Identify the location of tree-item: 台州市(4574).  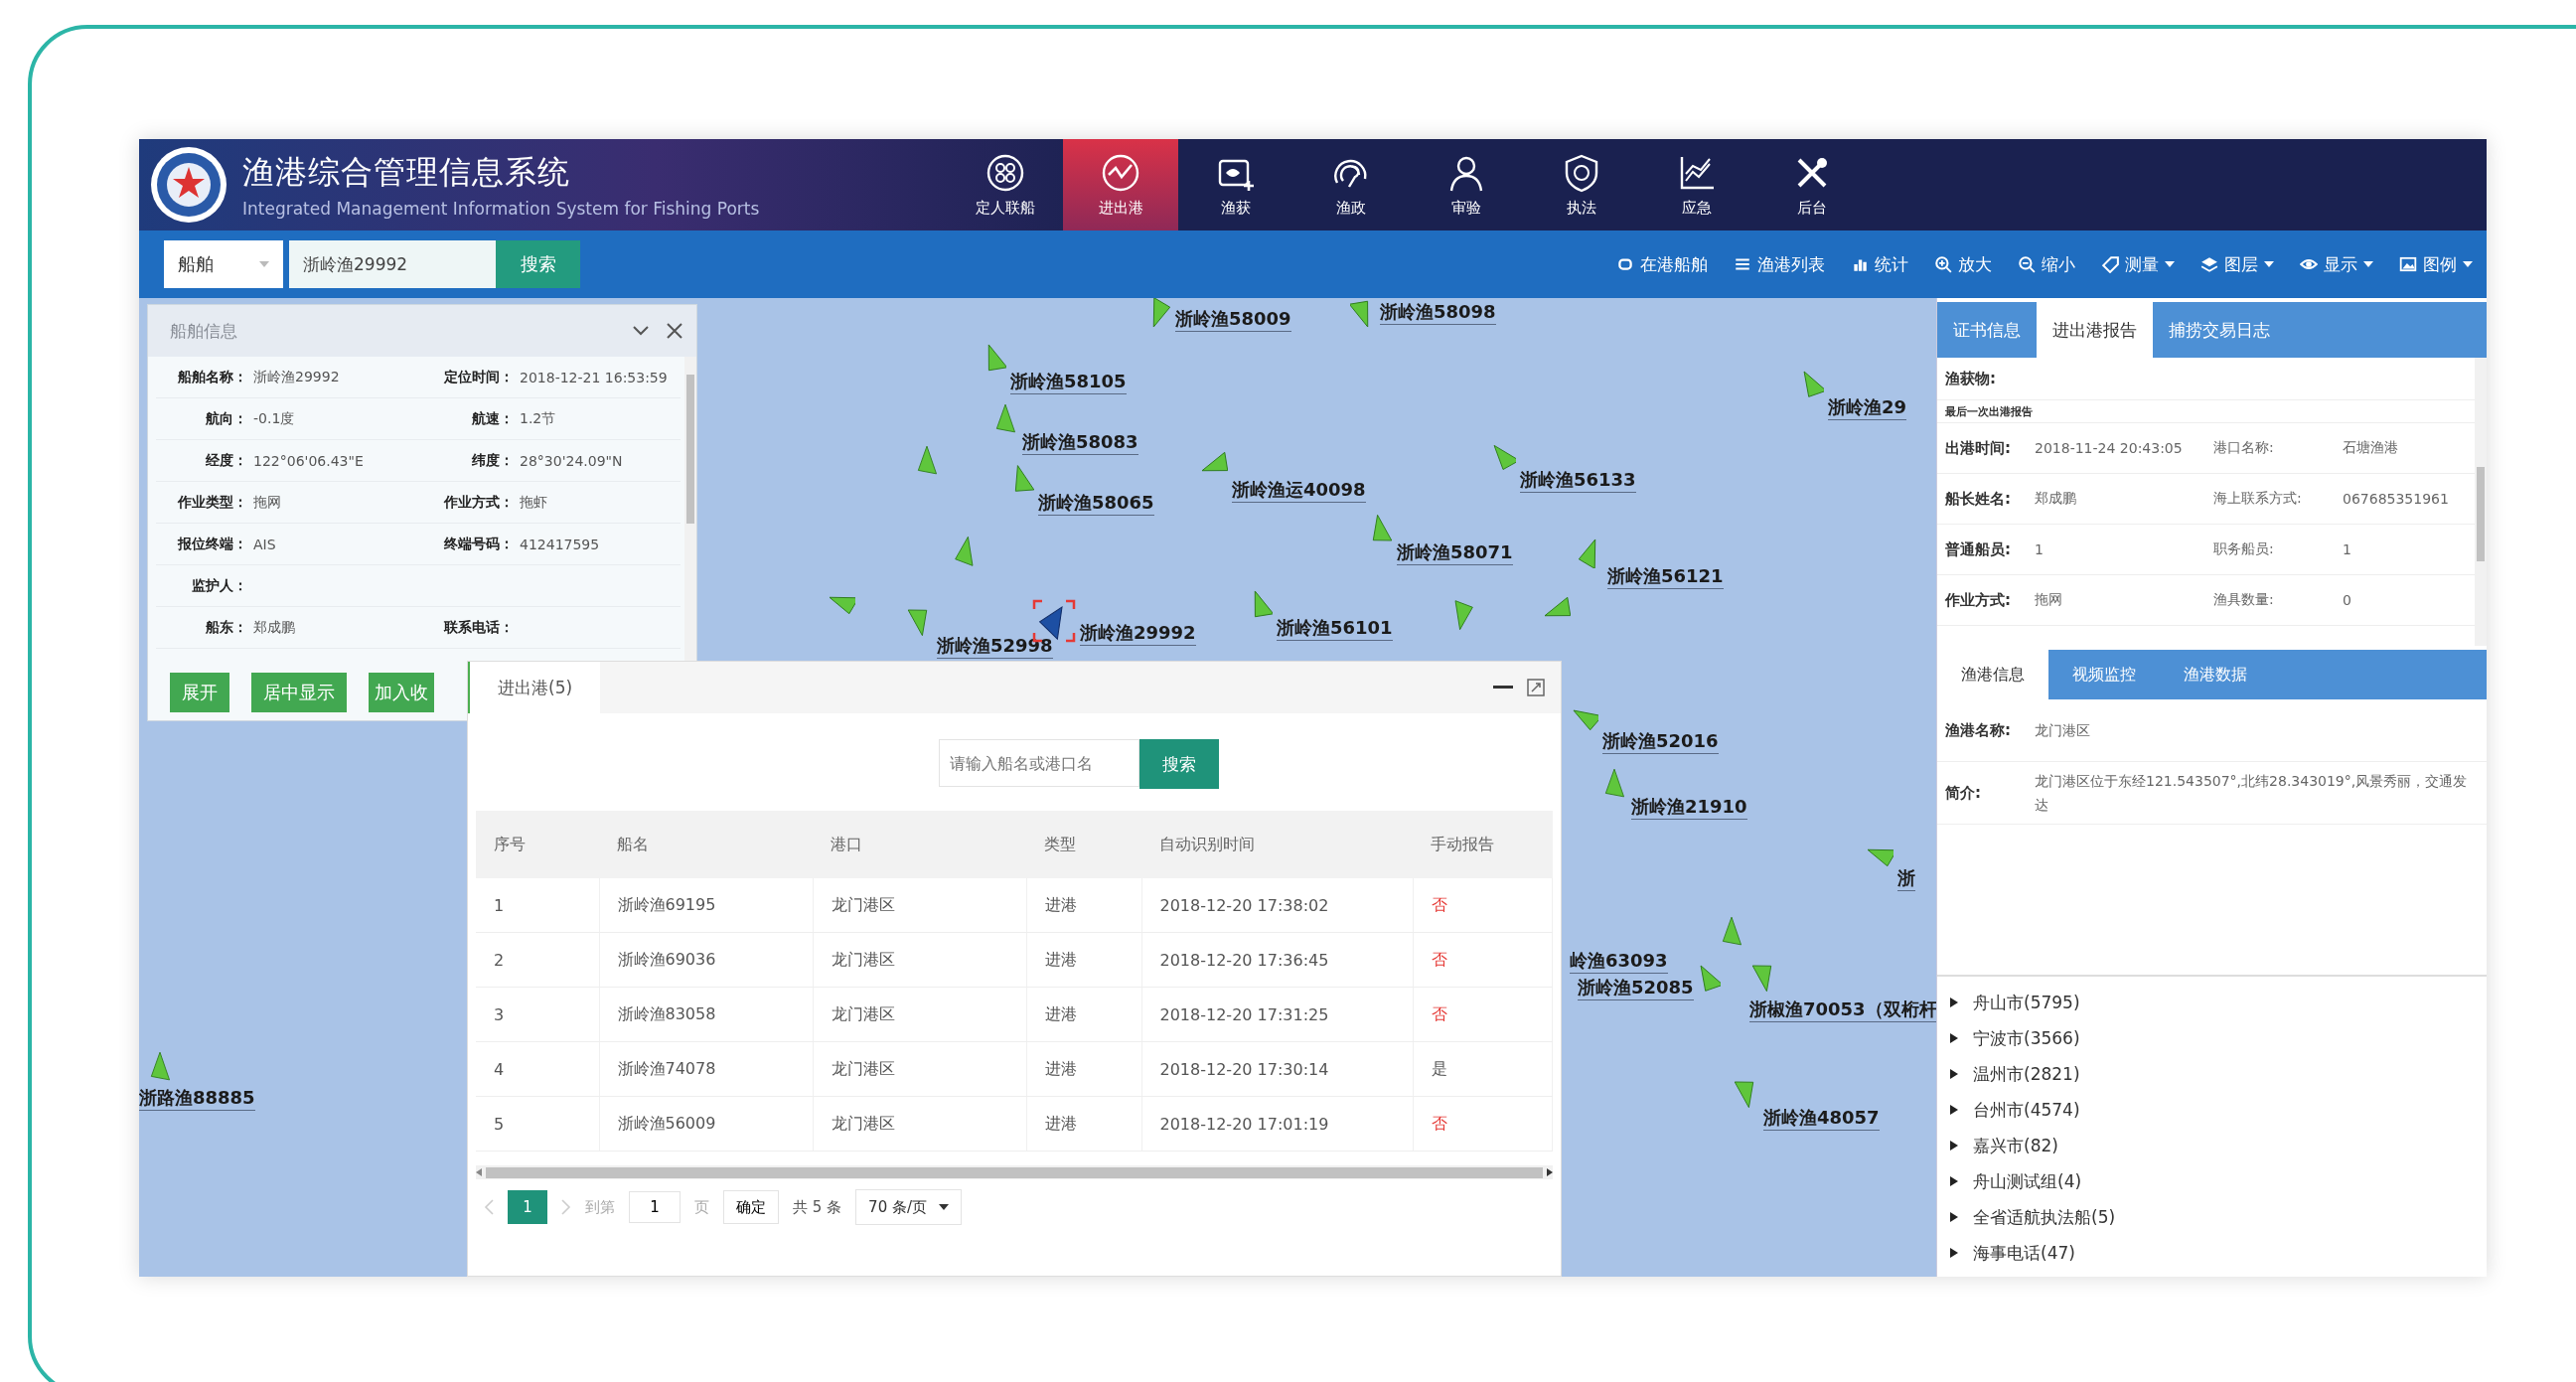
(2014, 1110).